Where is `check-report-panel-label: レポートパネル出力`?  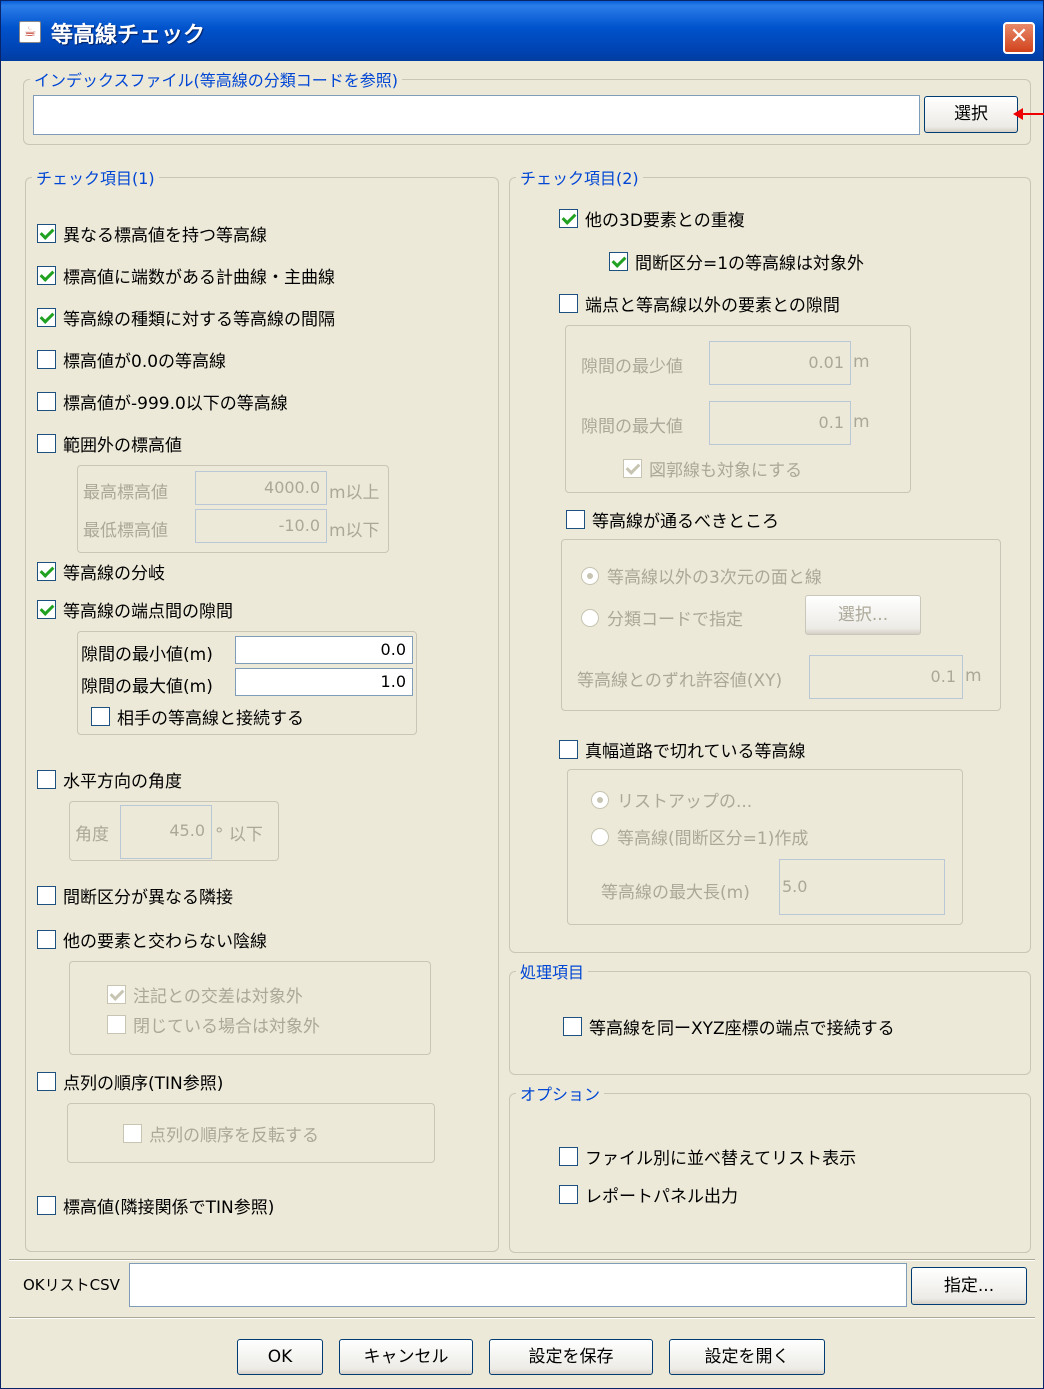
check-report-panel-label: レポートパネル出力 is located at coordinates (661, 1197).